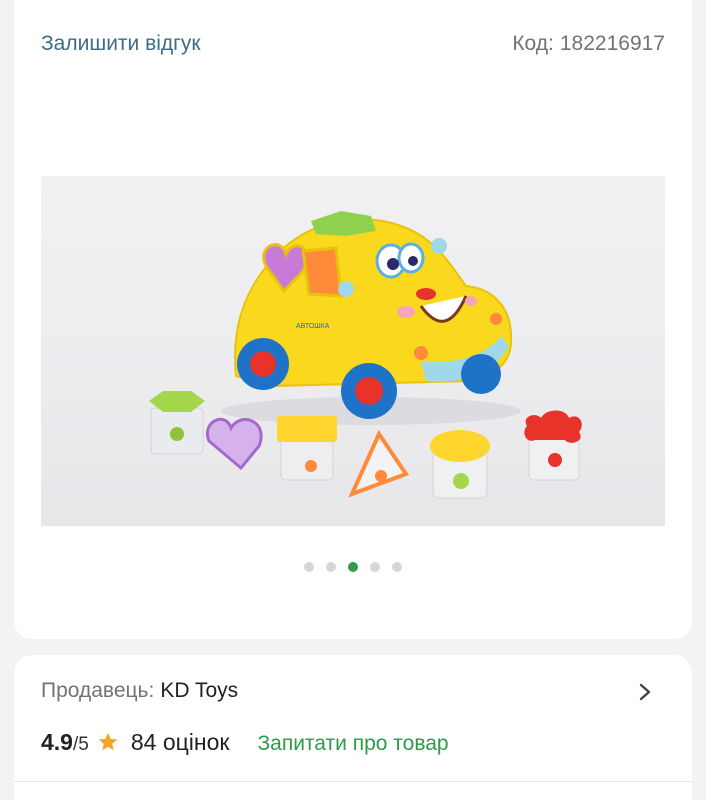 This screenshot has width=706, height=800. What do you see at coordinates (234, 444) in the screenshot?
I see `shape-heart-purple` at bounding box center [234, 444].